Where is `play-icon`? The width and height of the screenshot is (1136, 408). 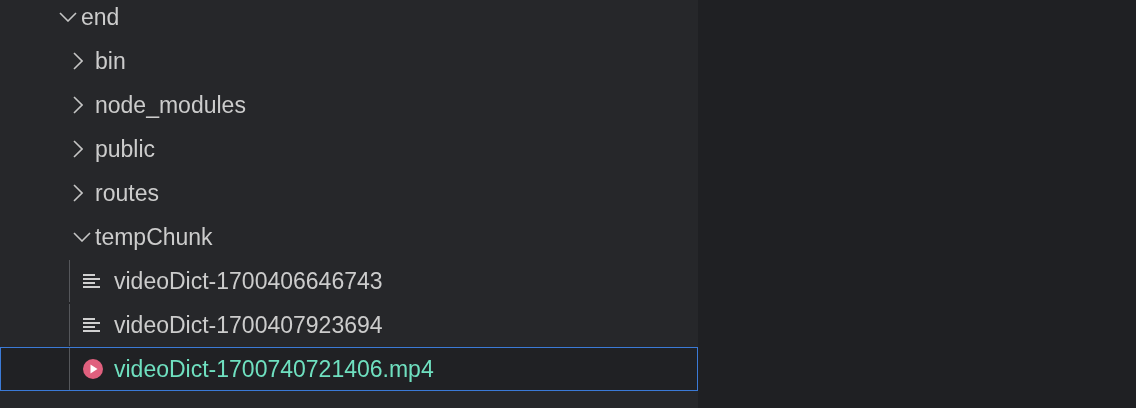 play-icon is located at coordinates (93, 369).